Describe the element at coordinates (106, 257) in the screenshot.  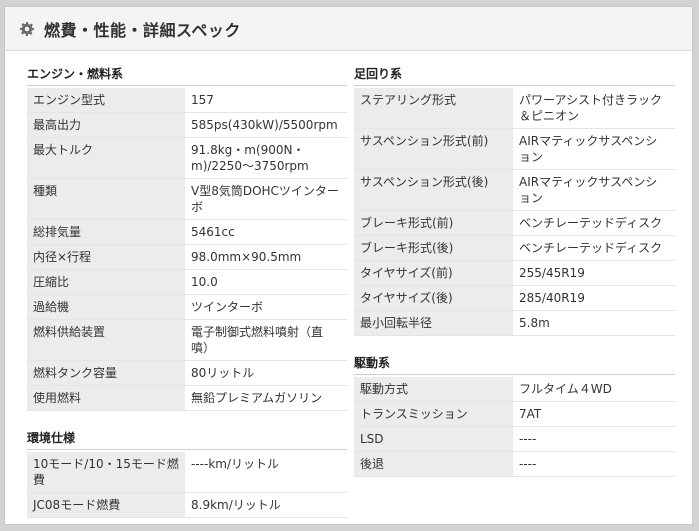
I see `spec-label: 内径×行程` at that location.